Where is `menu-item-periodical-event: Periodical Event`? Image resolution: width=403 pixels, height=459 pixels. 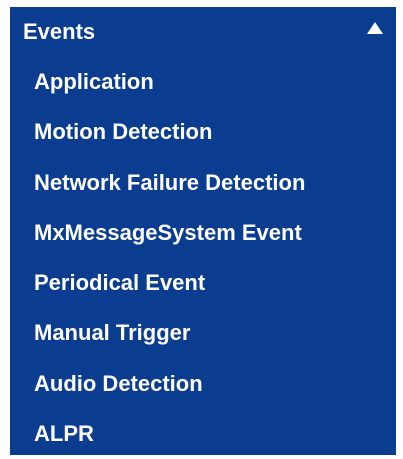
menu-item-periodical-event: Periodical Event is located at coordinates (203, 283).